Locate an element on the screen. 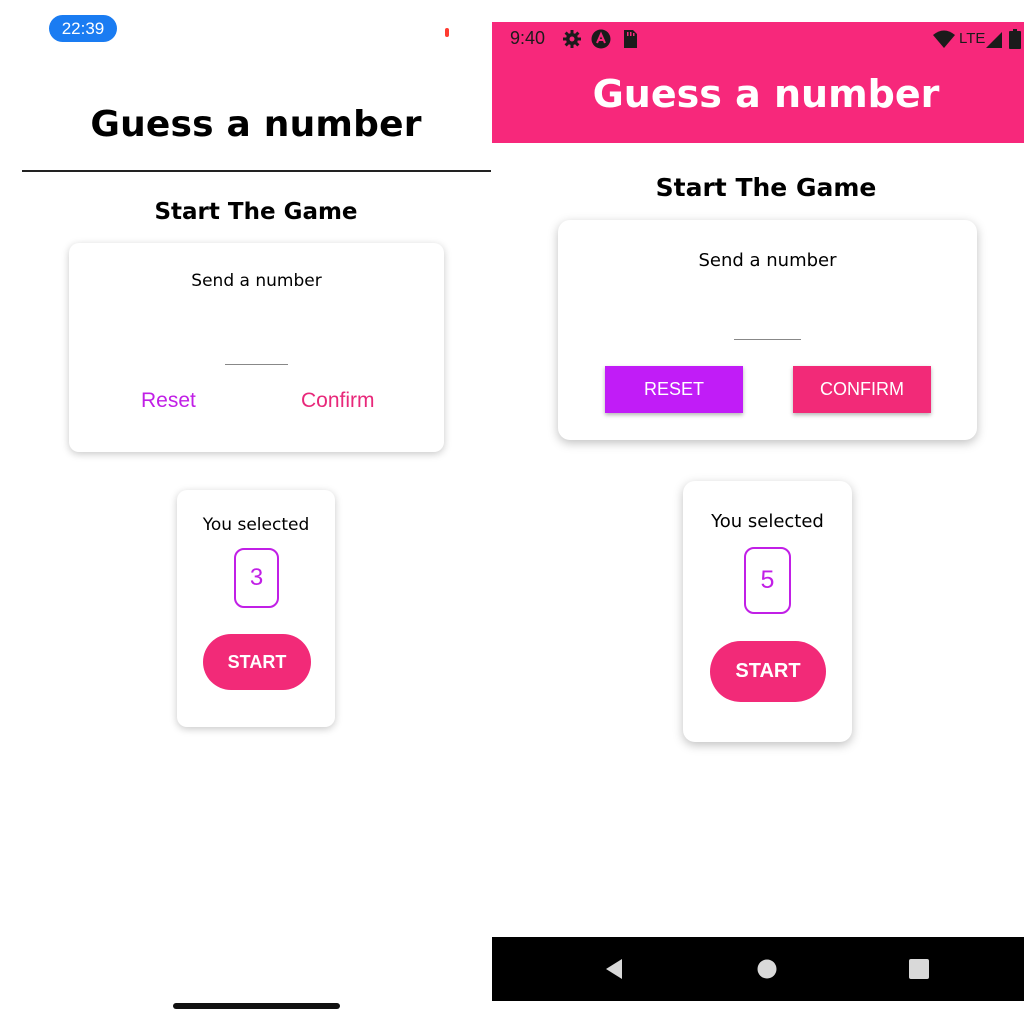 This screenshot has height=1024, width=1024. selected-number-card: You selected 3 START is located at coordinates (256, 608).